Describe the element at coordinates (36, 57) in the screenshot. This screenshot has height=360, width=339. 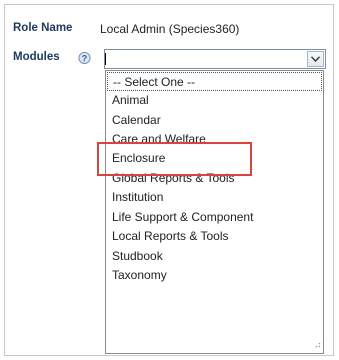
I see `modules-label: Modules` at that location.